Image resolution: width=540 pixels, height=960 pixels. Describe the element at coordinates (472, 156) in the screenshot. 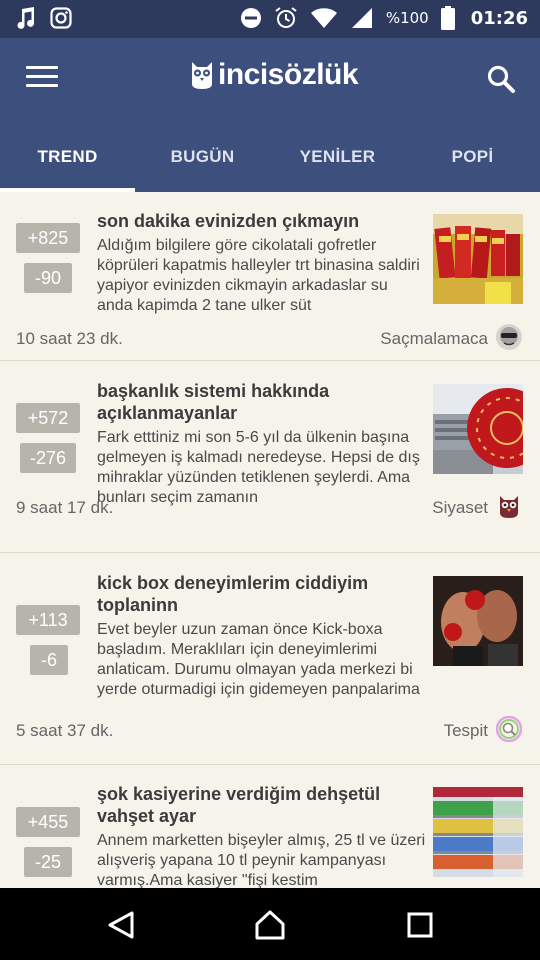

I see `tab-popi: POPİ` at that location.